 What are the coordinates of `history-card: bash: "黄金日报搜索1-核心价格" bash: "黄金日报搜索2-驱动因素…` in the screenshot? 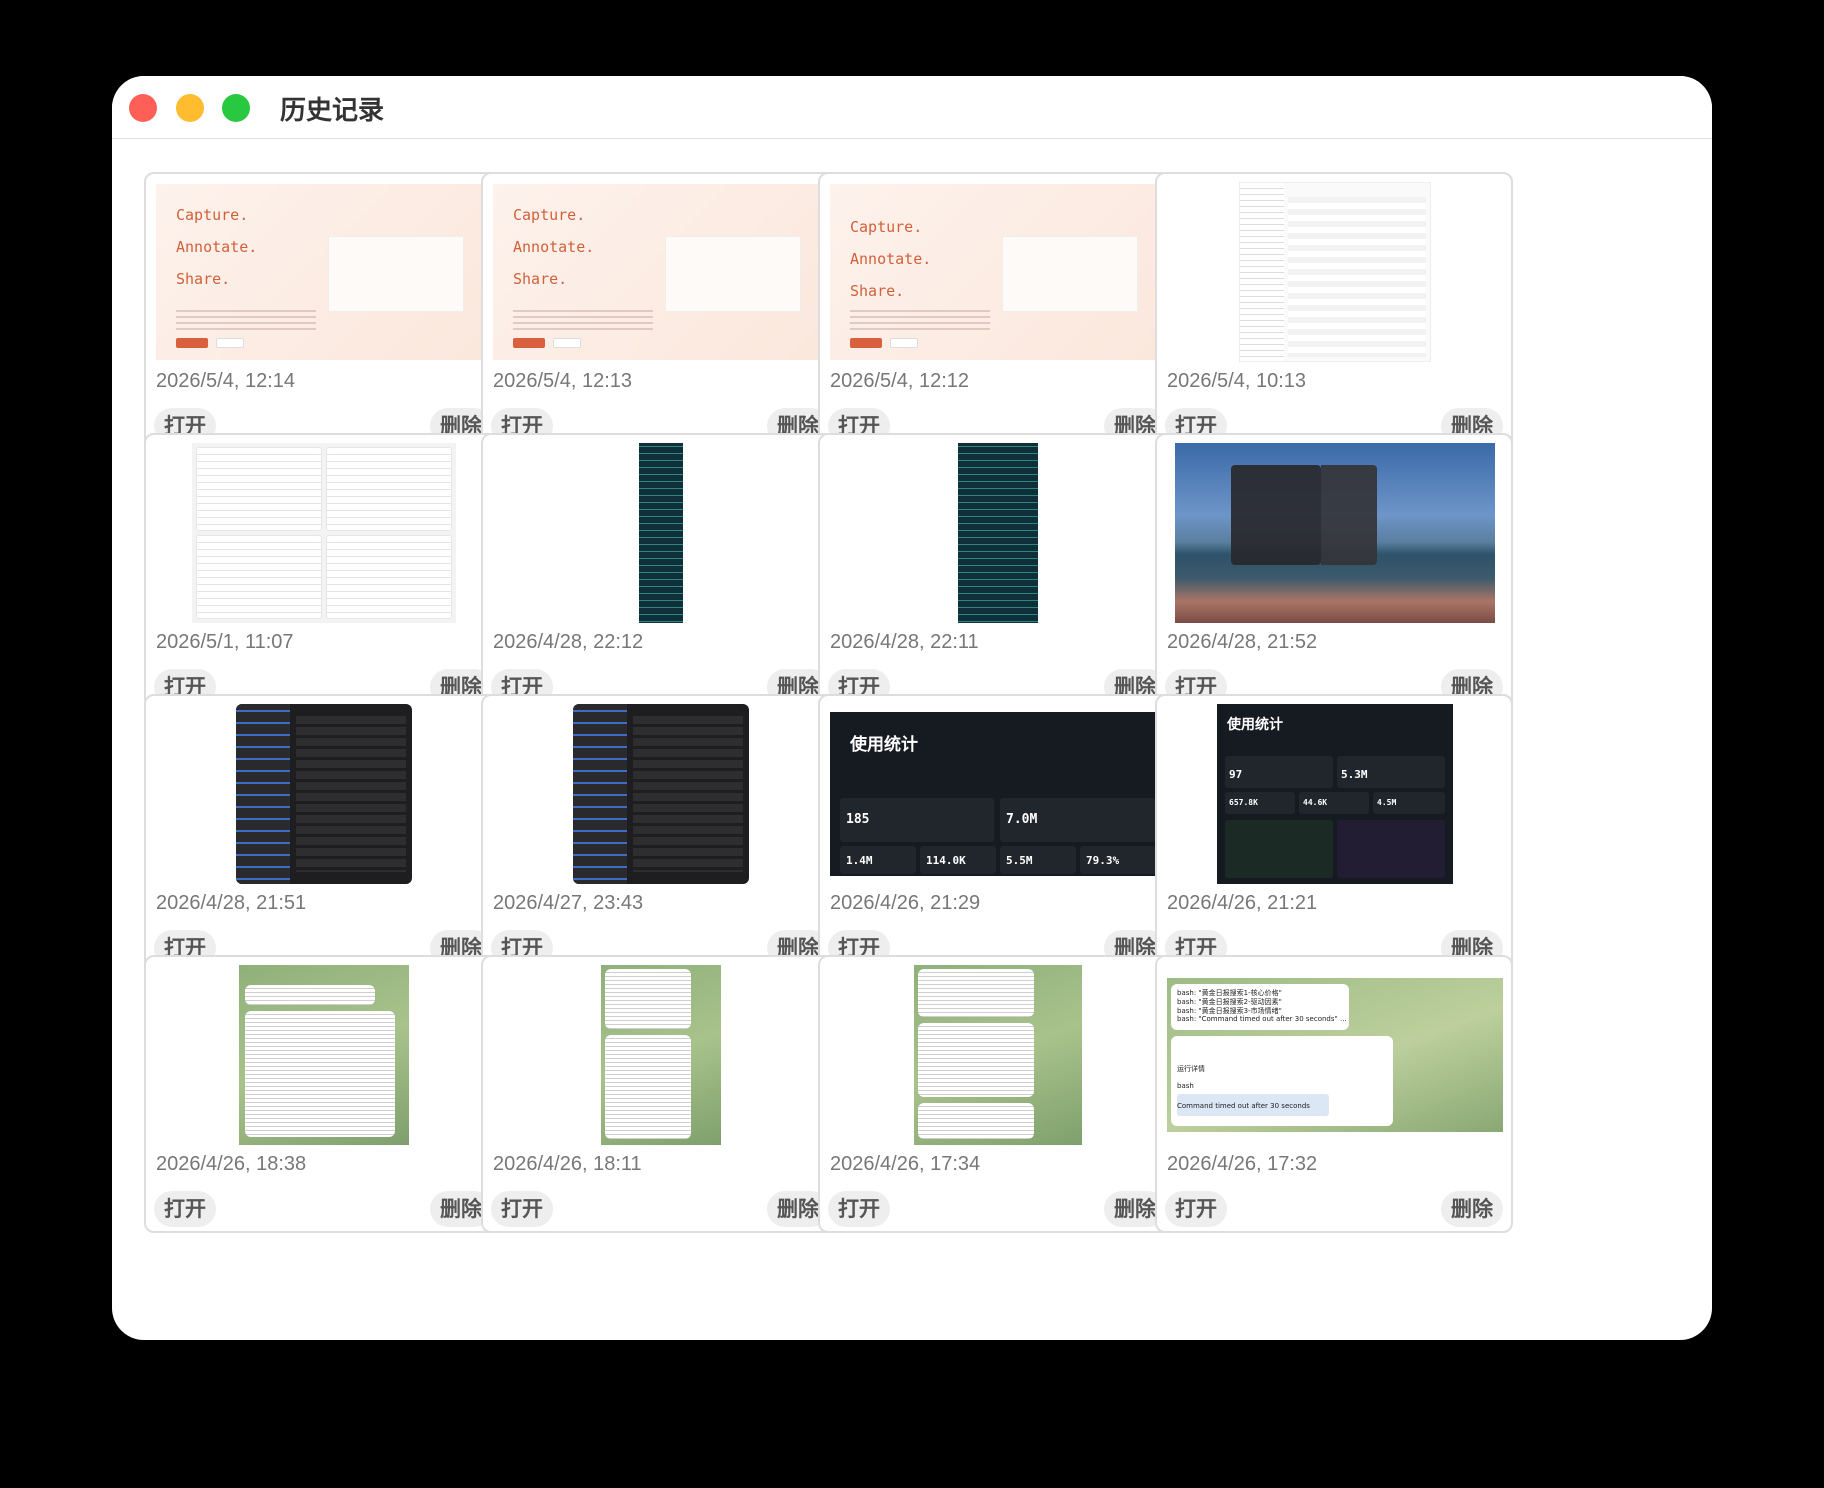 It's located at (1334, 1094).